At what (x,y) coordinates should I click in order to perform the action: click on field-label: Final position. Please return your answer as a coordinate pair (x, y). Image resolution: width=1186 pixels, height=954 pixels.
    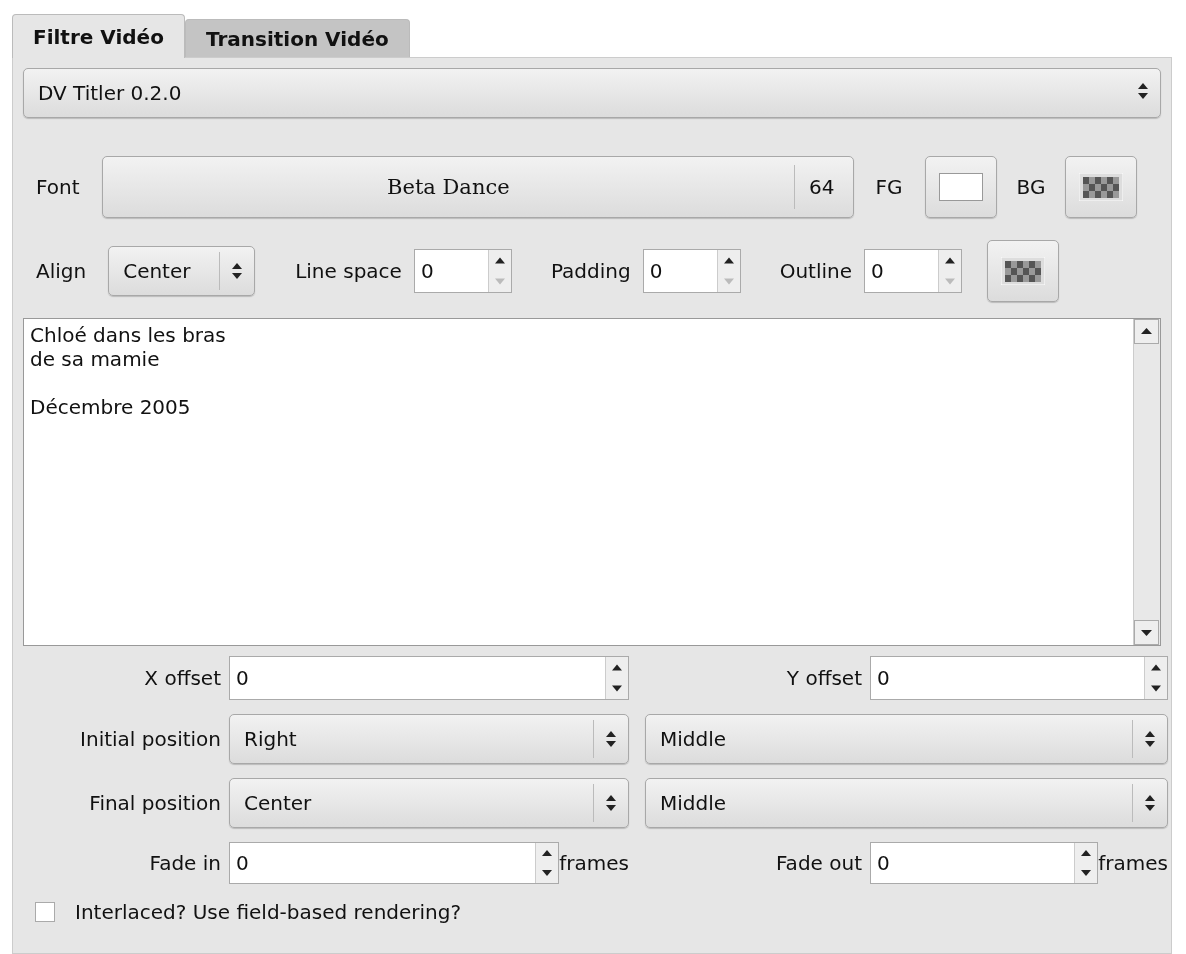
    Looking at the image, I should click on (154, 803).